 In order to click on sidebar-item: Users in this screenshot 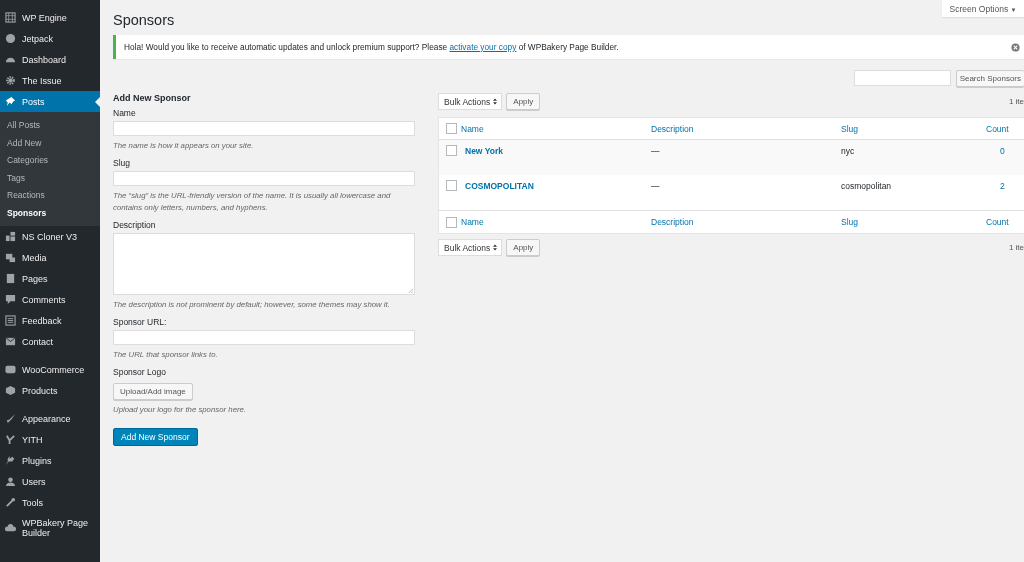, I will do `click(50, 481)`.